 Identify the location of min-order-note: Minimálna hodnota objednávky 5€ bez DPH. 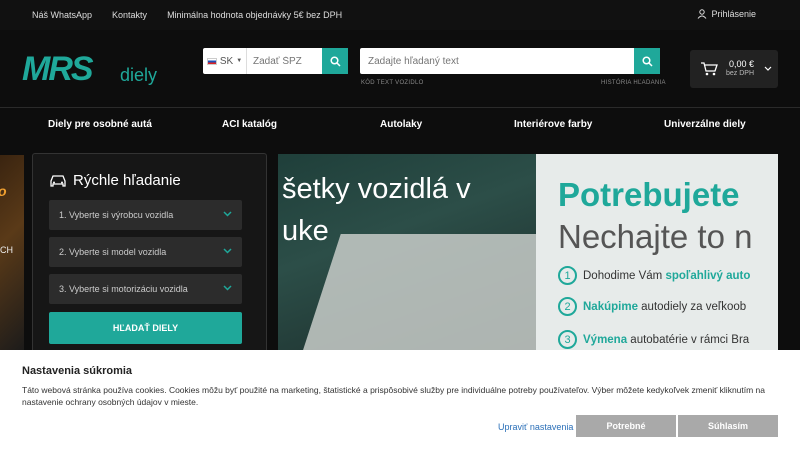
(255, 15).